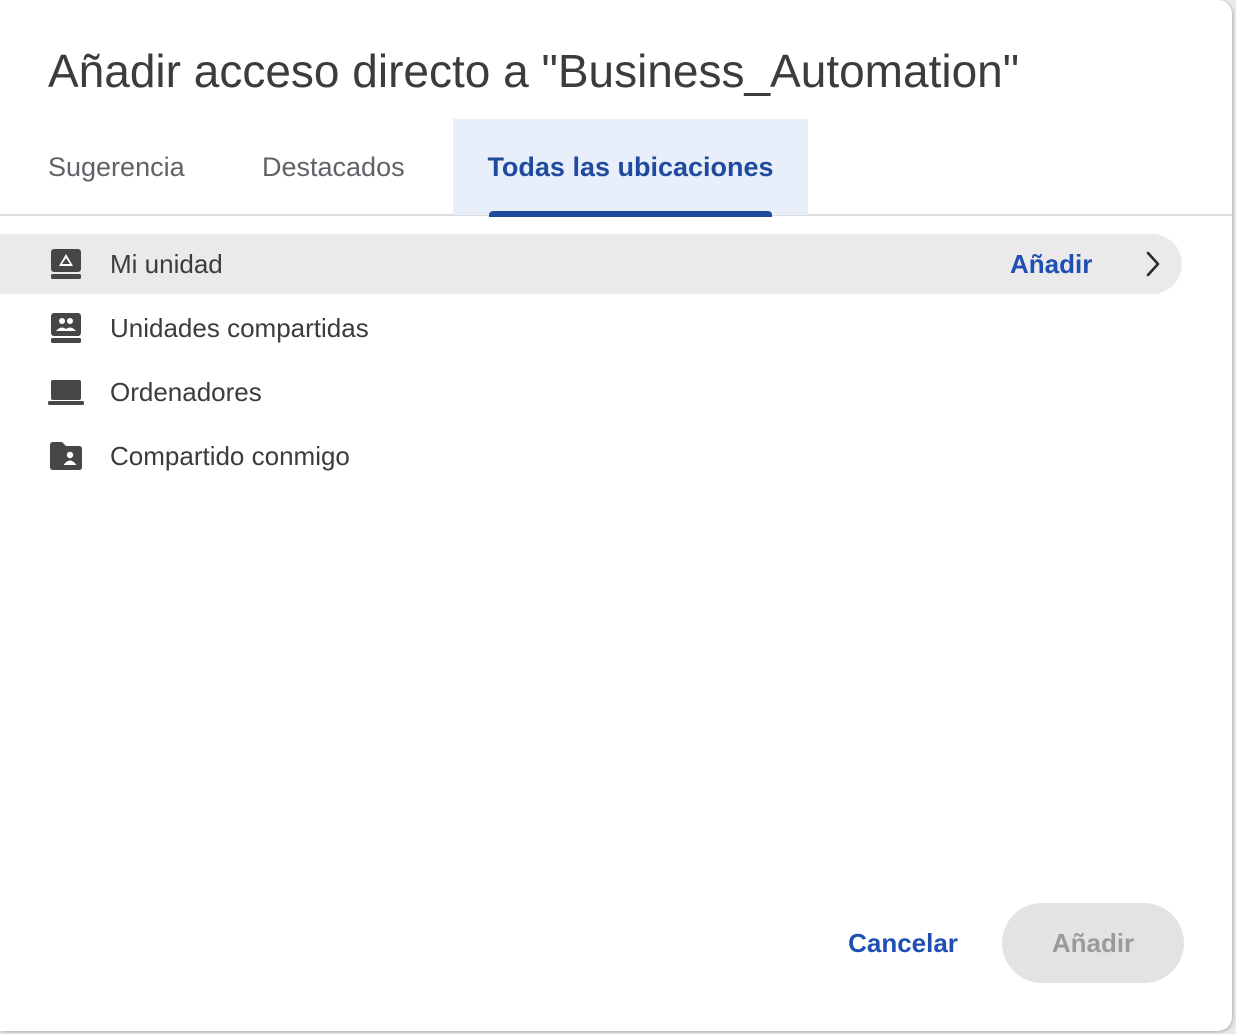 The height and width of the screenshot is (1034, 1236). I want to click on cancel-button: Cancelar, so click(903, 943).